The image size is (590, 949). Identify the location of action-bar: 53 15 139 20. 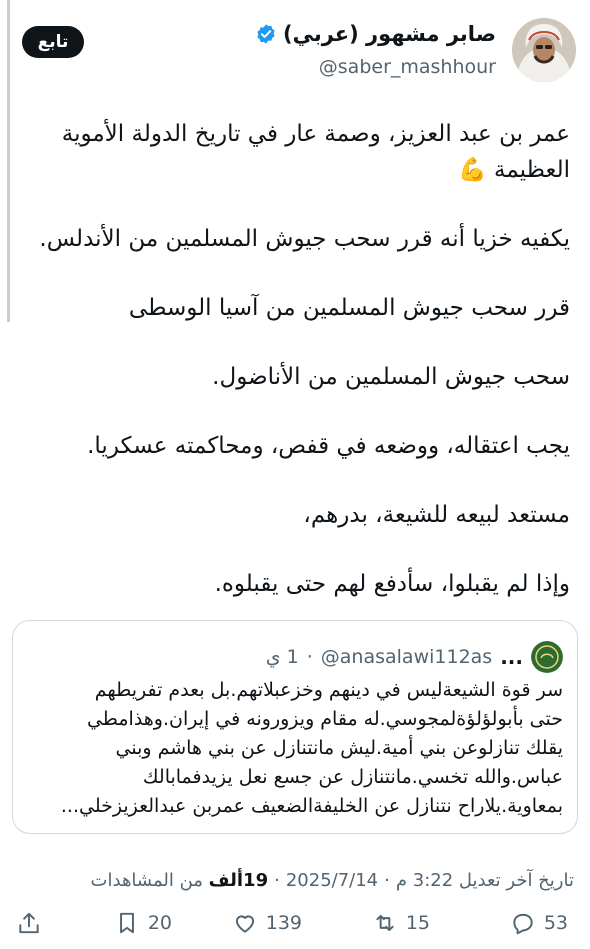
(295, 928).